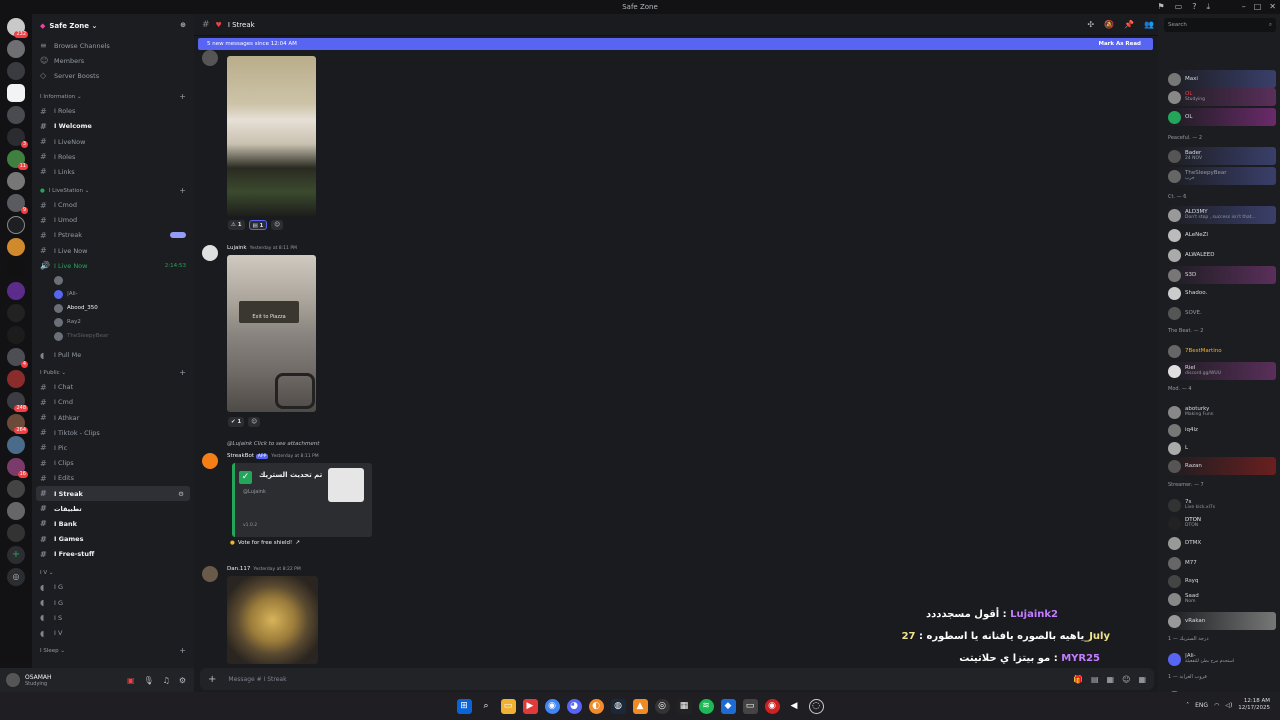 The width and height of the screenshot is (1280, 720). Describe the element at coordinates (1126, 679) in the screenshot. I see `emoji-icon: ☺` at that location.